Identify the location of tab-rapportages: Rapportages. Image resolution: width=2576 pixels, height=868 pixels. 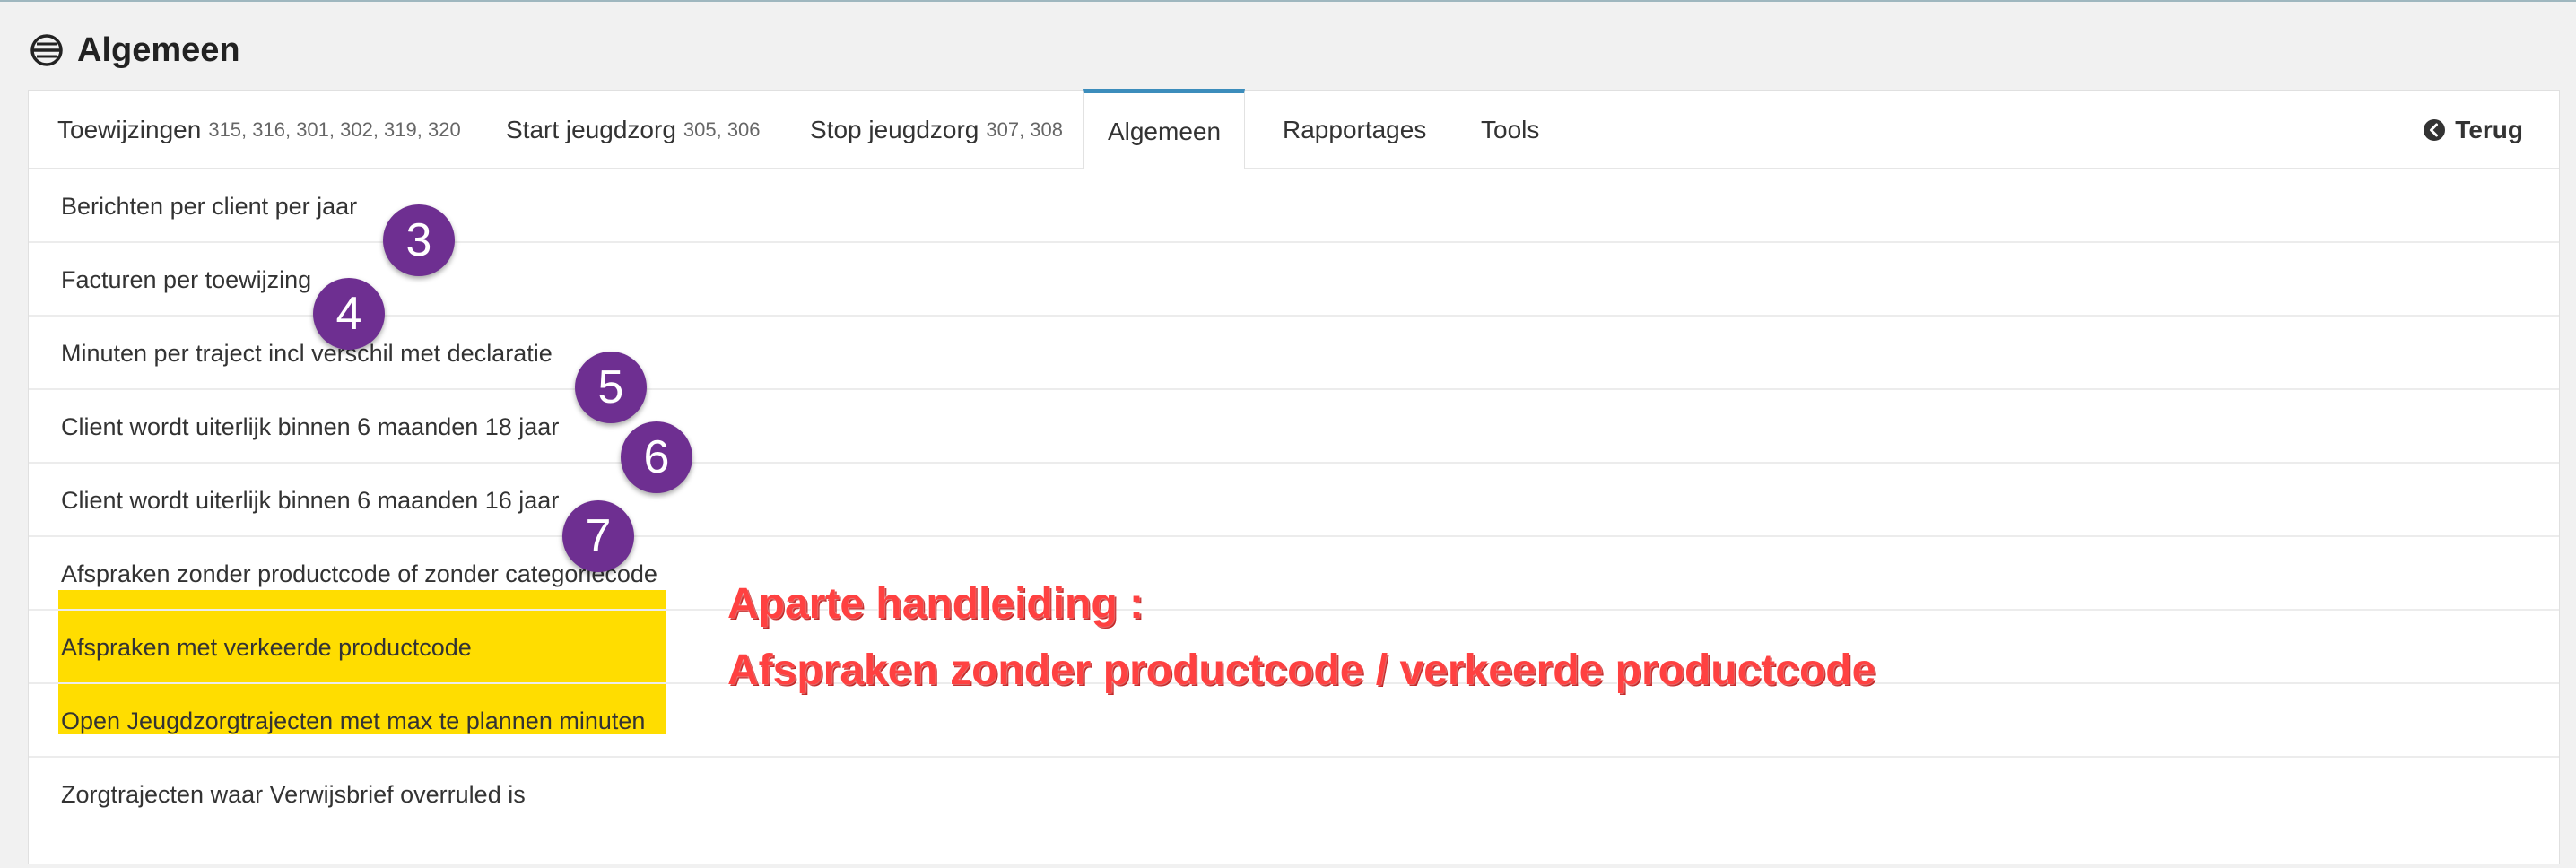
(1354, 130).